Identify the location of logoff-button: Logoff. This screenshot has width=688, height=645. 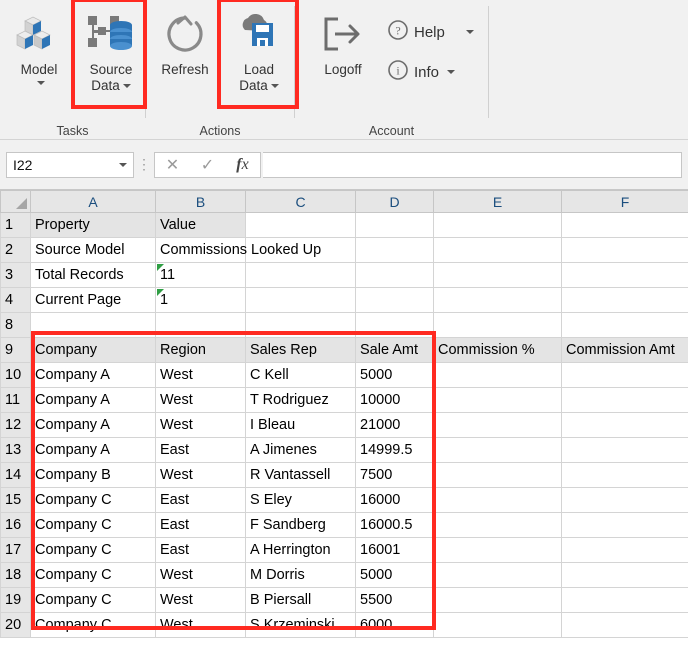
(343, 57).